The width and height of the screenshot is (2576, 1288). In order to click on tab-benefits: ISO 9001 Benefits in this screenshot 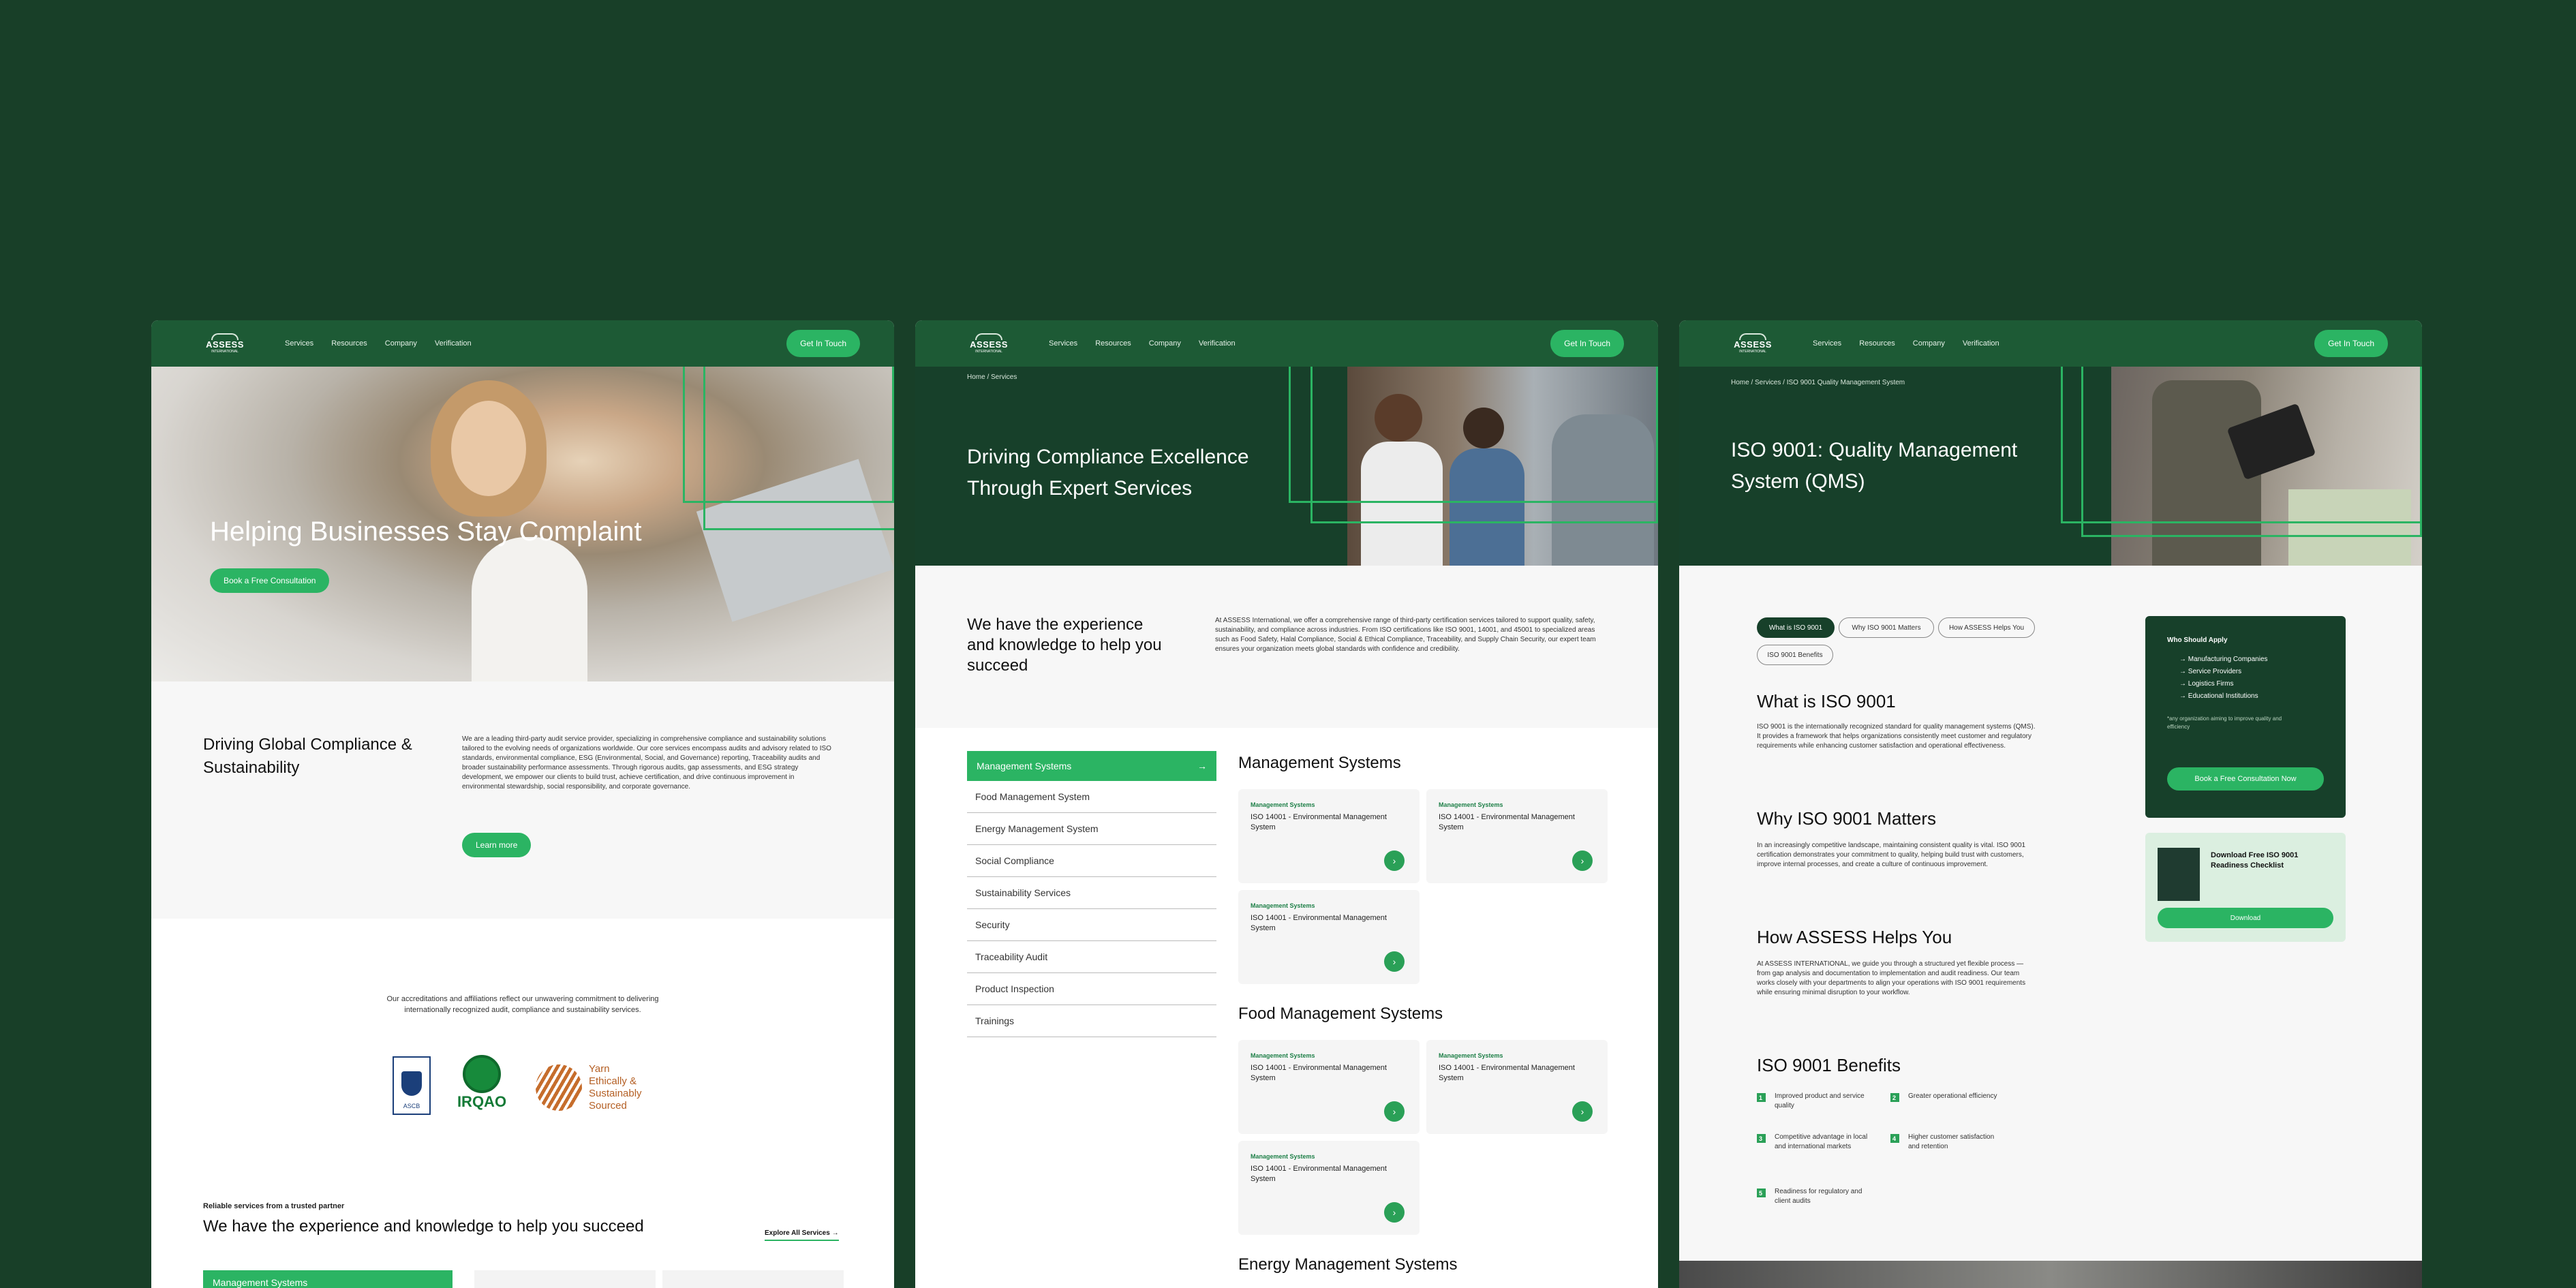, I will do `click(1795, 655)`.